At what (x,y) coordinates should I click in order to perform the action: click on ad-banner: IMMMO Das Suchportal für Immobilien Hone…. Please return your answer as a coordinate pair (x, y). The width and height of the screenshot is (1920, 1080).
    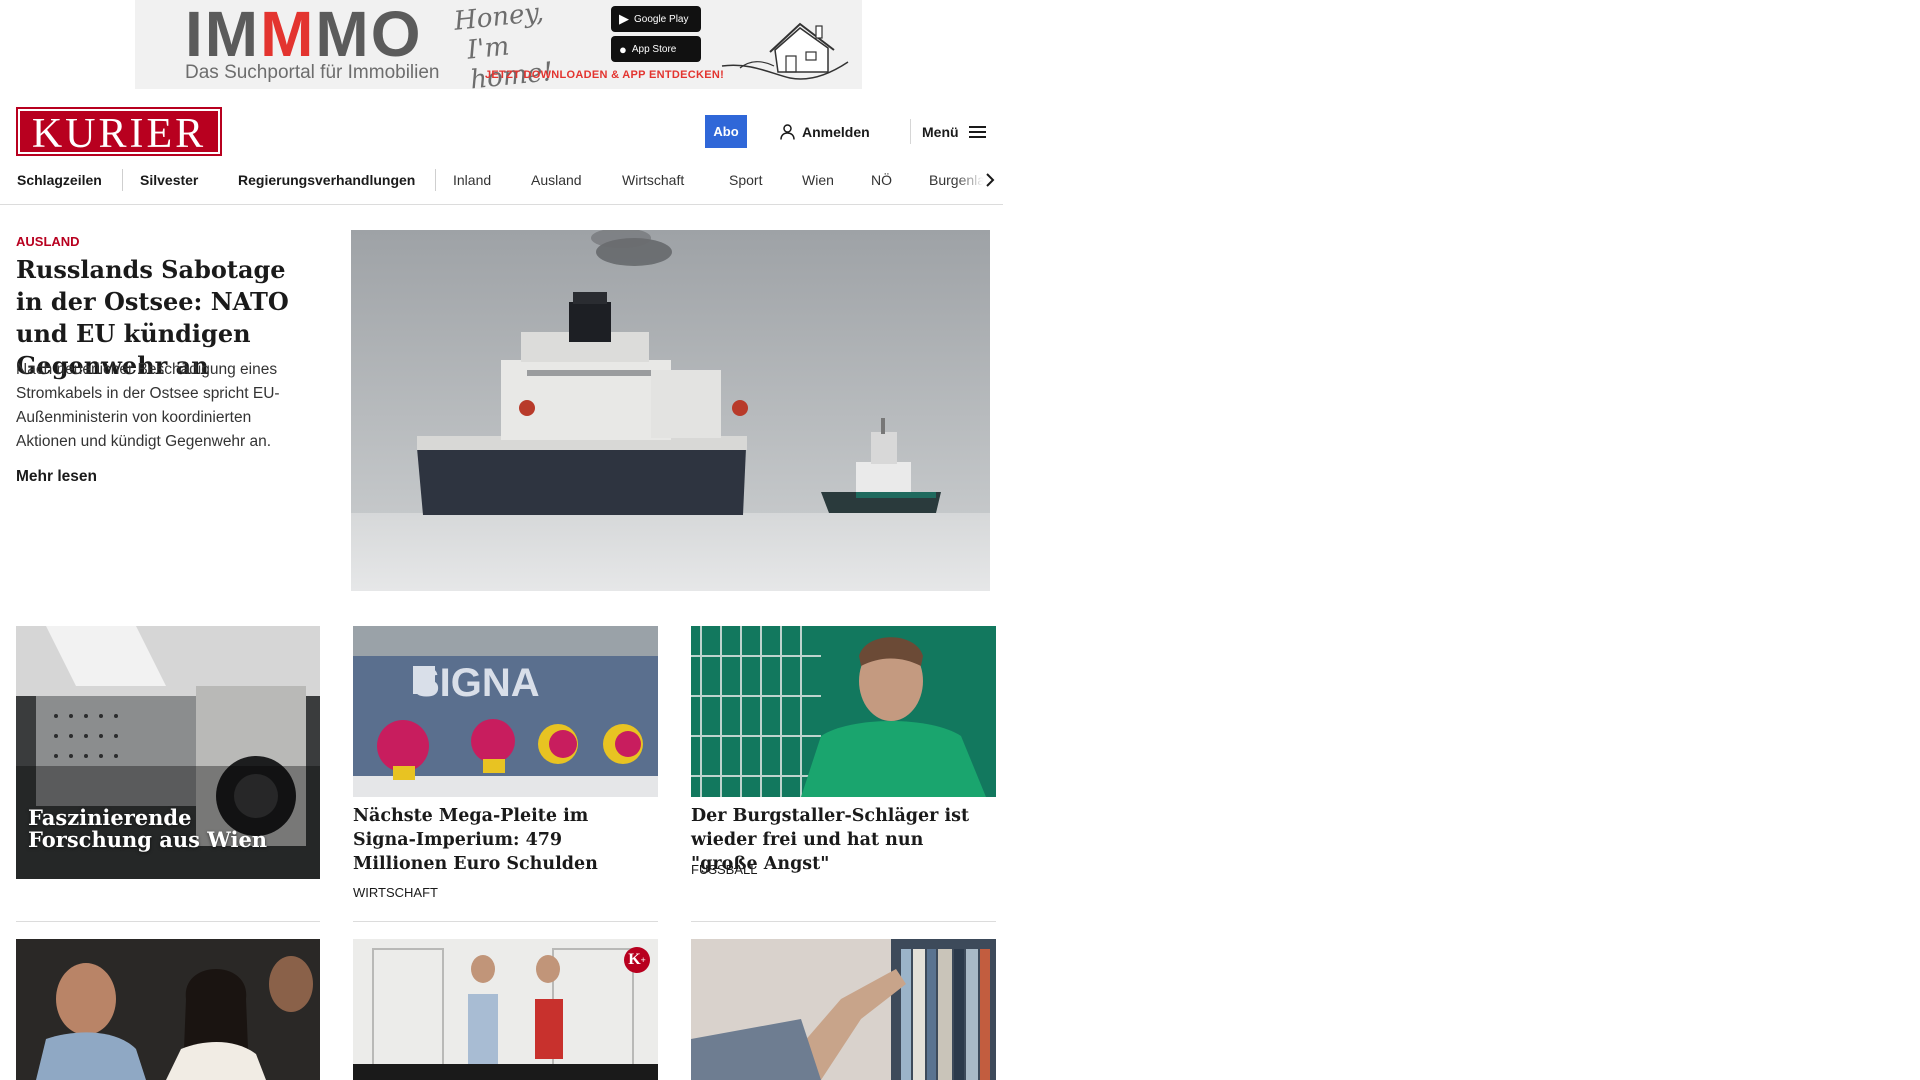
    Looking at the image, I should click on (498, 44).